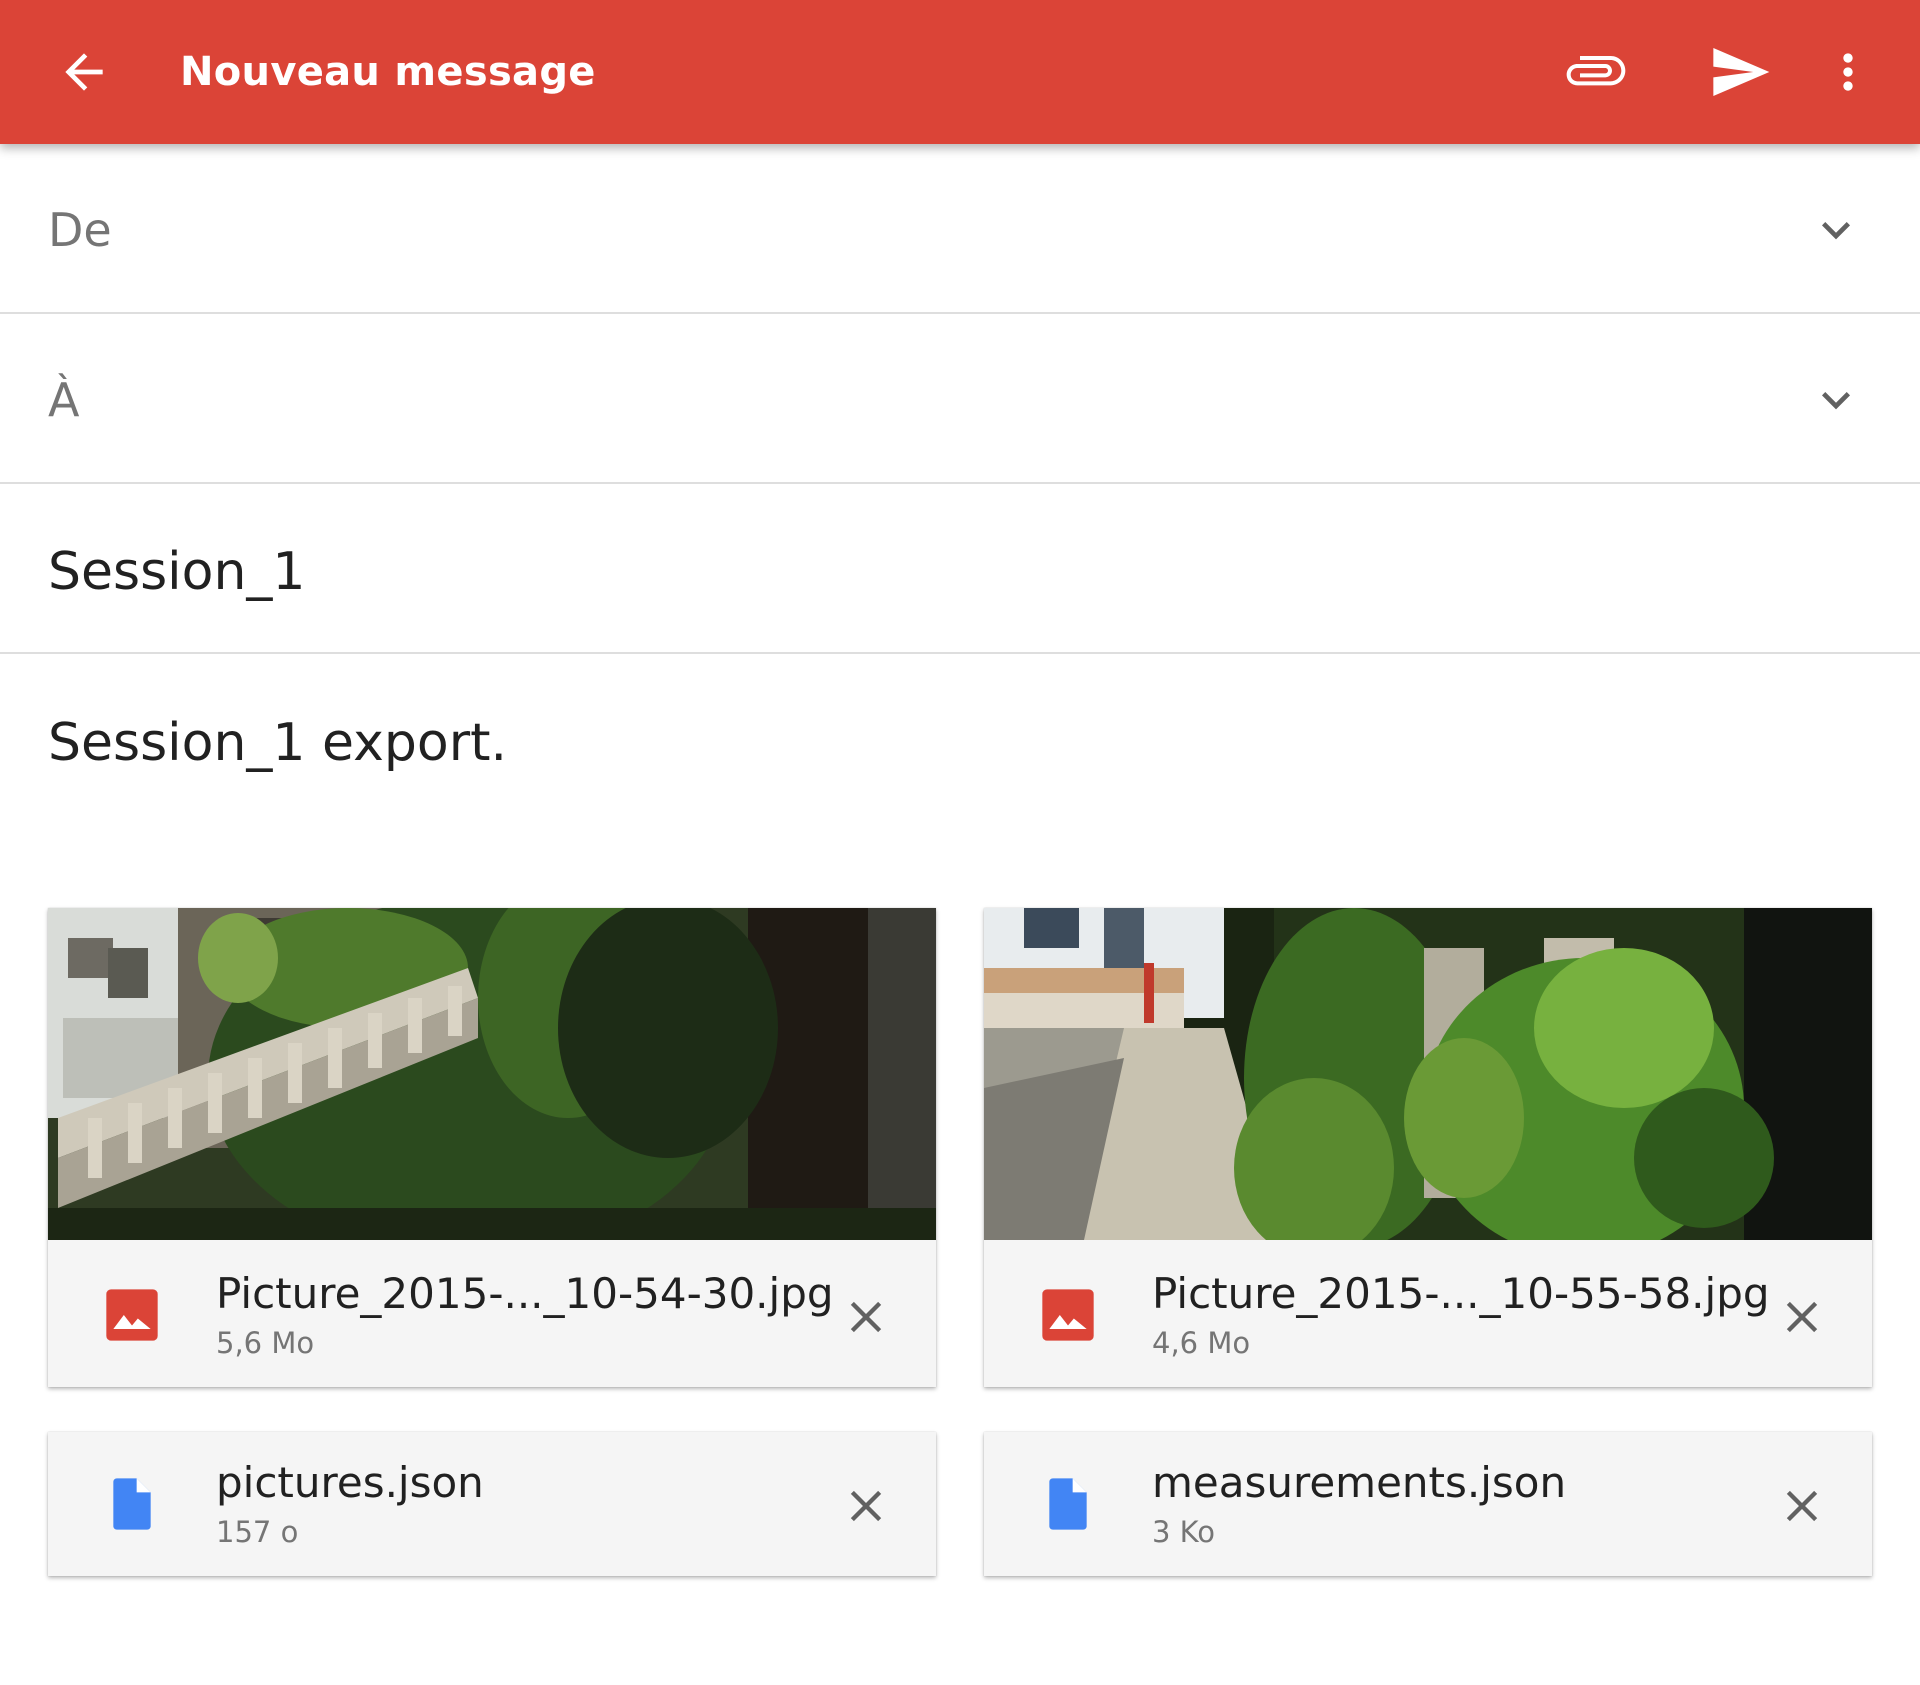  What do you see at coordinates (1740, 72) in the screenshot?
I see `send-icon` at bounding box center [1740, 72].